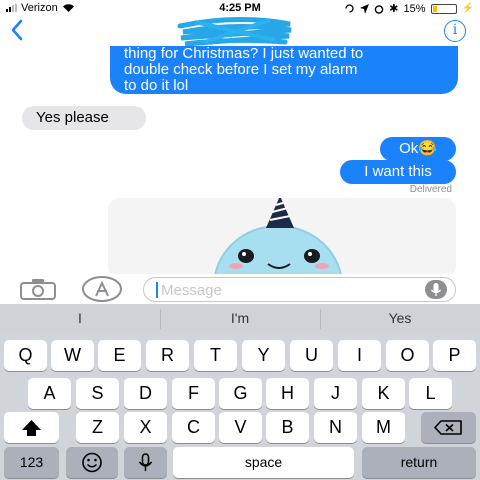  I want to click on key-x: X, so click(145, 427).